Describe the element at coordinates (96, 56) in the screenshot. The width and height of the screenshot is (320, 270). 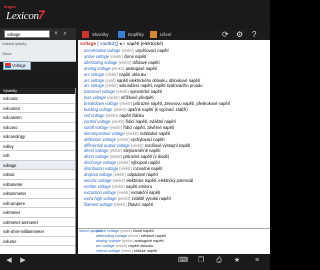
I see `source-phrase: active voltage` at that location.